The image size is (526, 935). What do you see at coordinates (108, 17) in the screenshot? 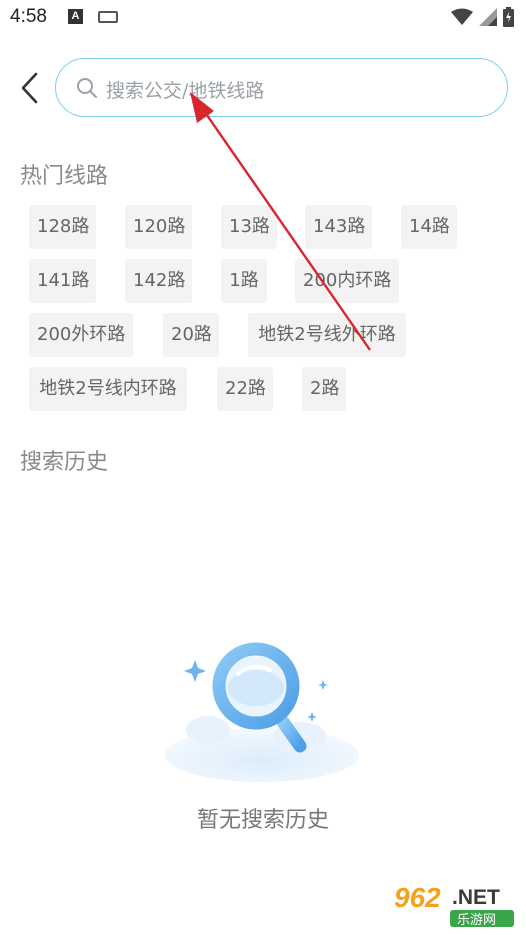
I see `keyboard-icon` at bounding box center [108, 17].